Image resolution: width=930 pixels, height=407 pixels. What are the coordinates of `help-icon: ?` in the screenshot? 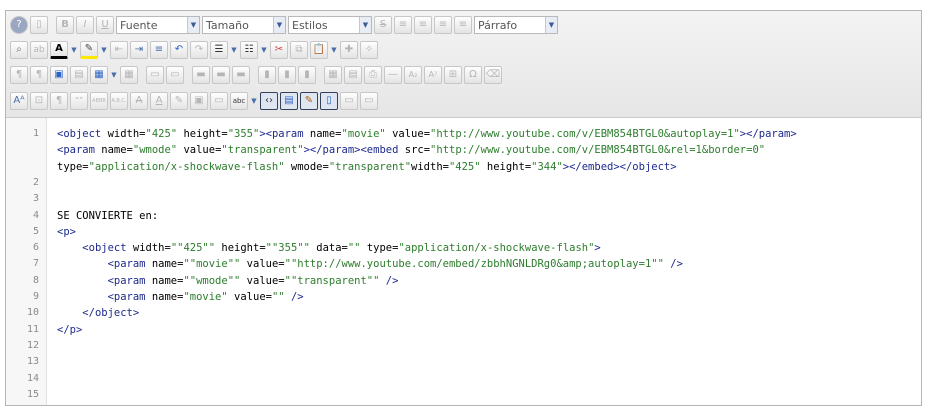 It's located at (19, 25).